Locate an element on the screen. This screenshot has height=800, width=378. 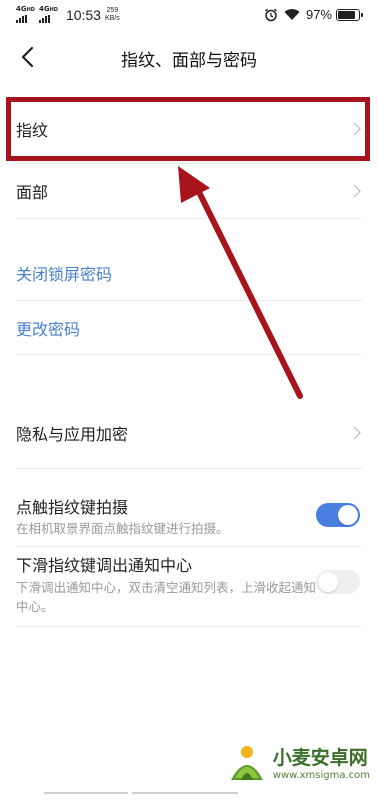
touch-shoot-description: 在相机取景界面点触指纹键进行拍摄。 is located at coordinates (122, 528).